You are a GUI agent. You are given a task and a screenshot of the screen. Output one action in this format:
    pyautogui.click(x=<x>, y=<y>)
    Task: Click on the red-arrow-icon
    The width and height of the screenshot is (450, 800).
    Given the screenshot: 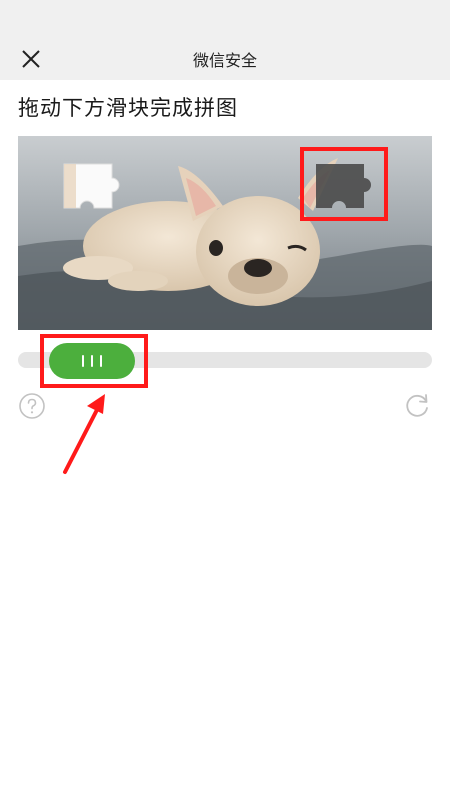 What is the action you would take?
    pyautogui.click(x=84, y=434)
    